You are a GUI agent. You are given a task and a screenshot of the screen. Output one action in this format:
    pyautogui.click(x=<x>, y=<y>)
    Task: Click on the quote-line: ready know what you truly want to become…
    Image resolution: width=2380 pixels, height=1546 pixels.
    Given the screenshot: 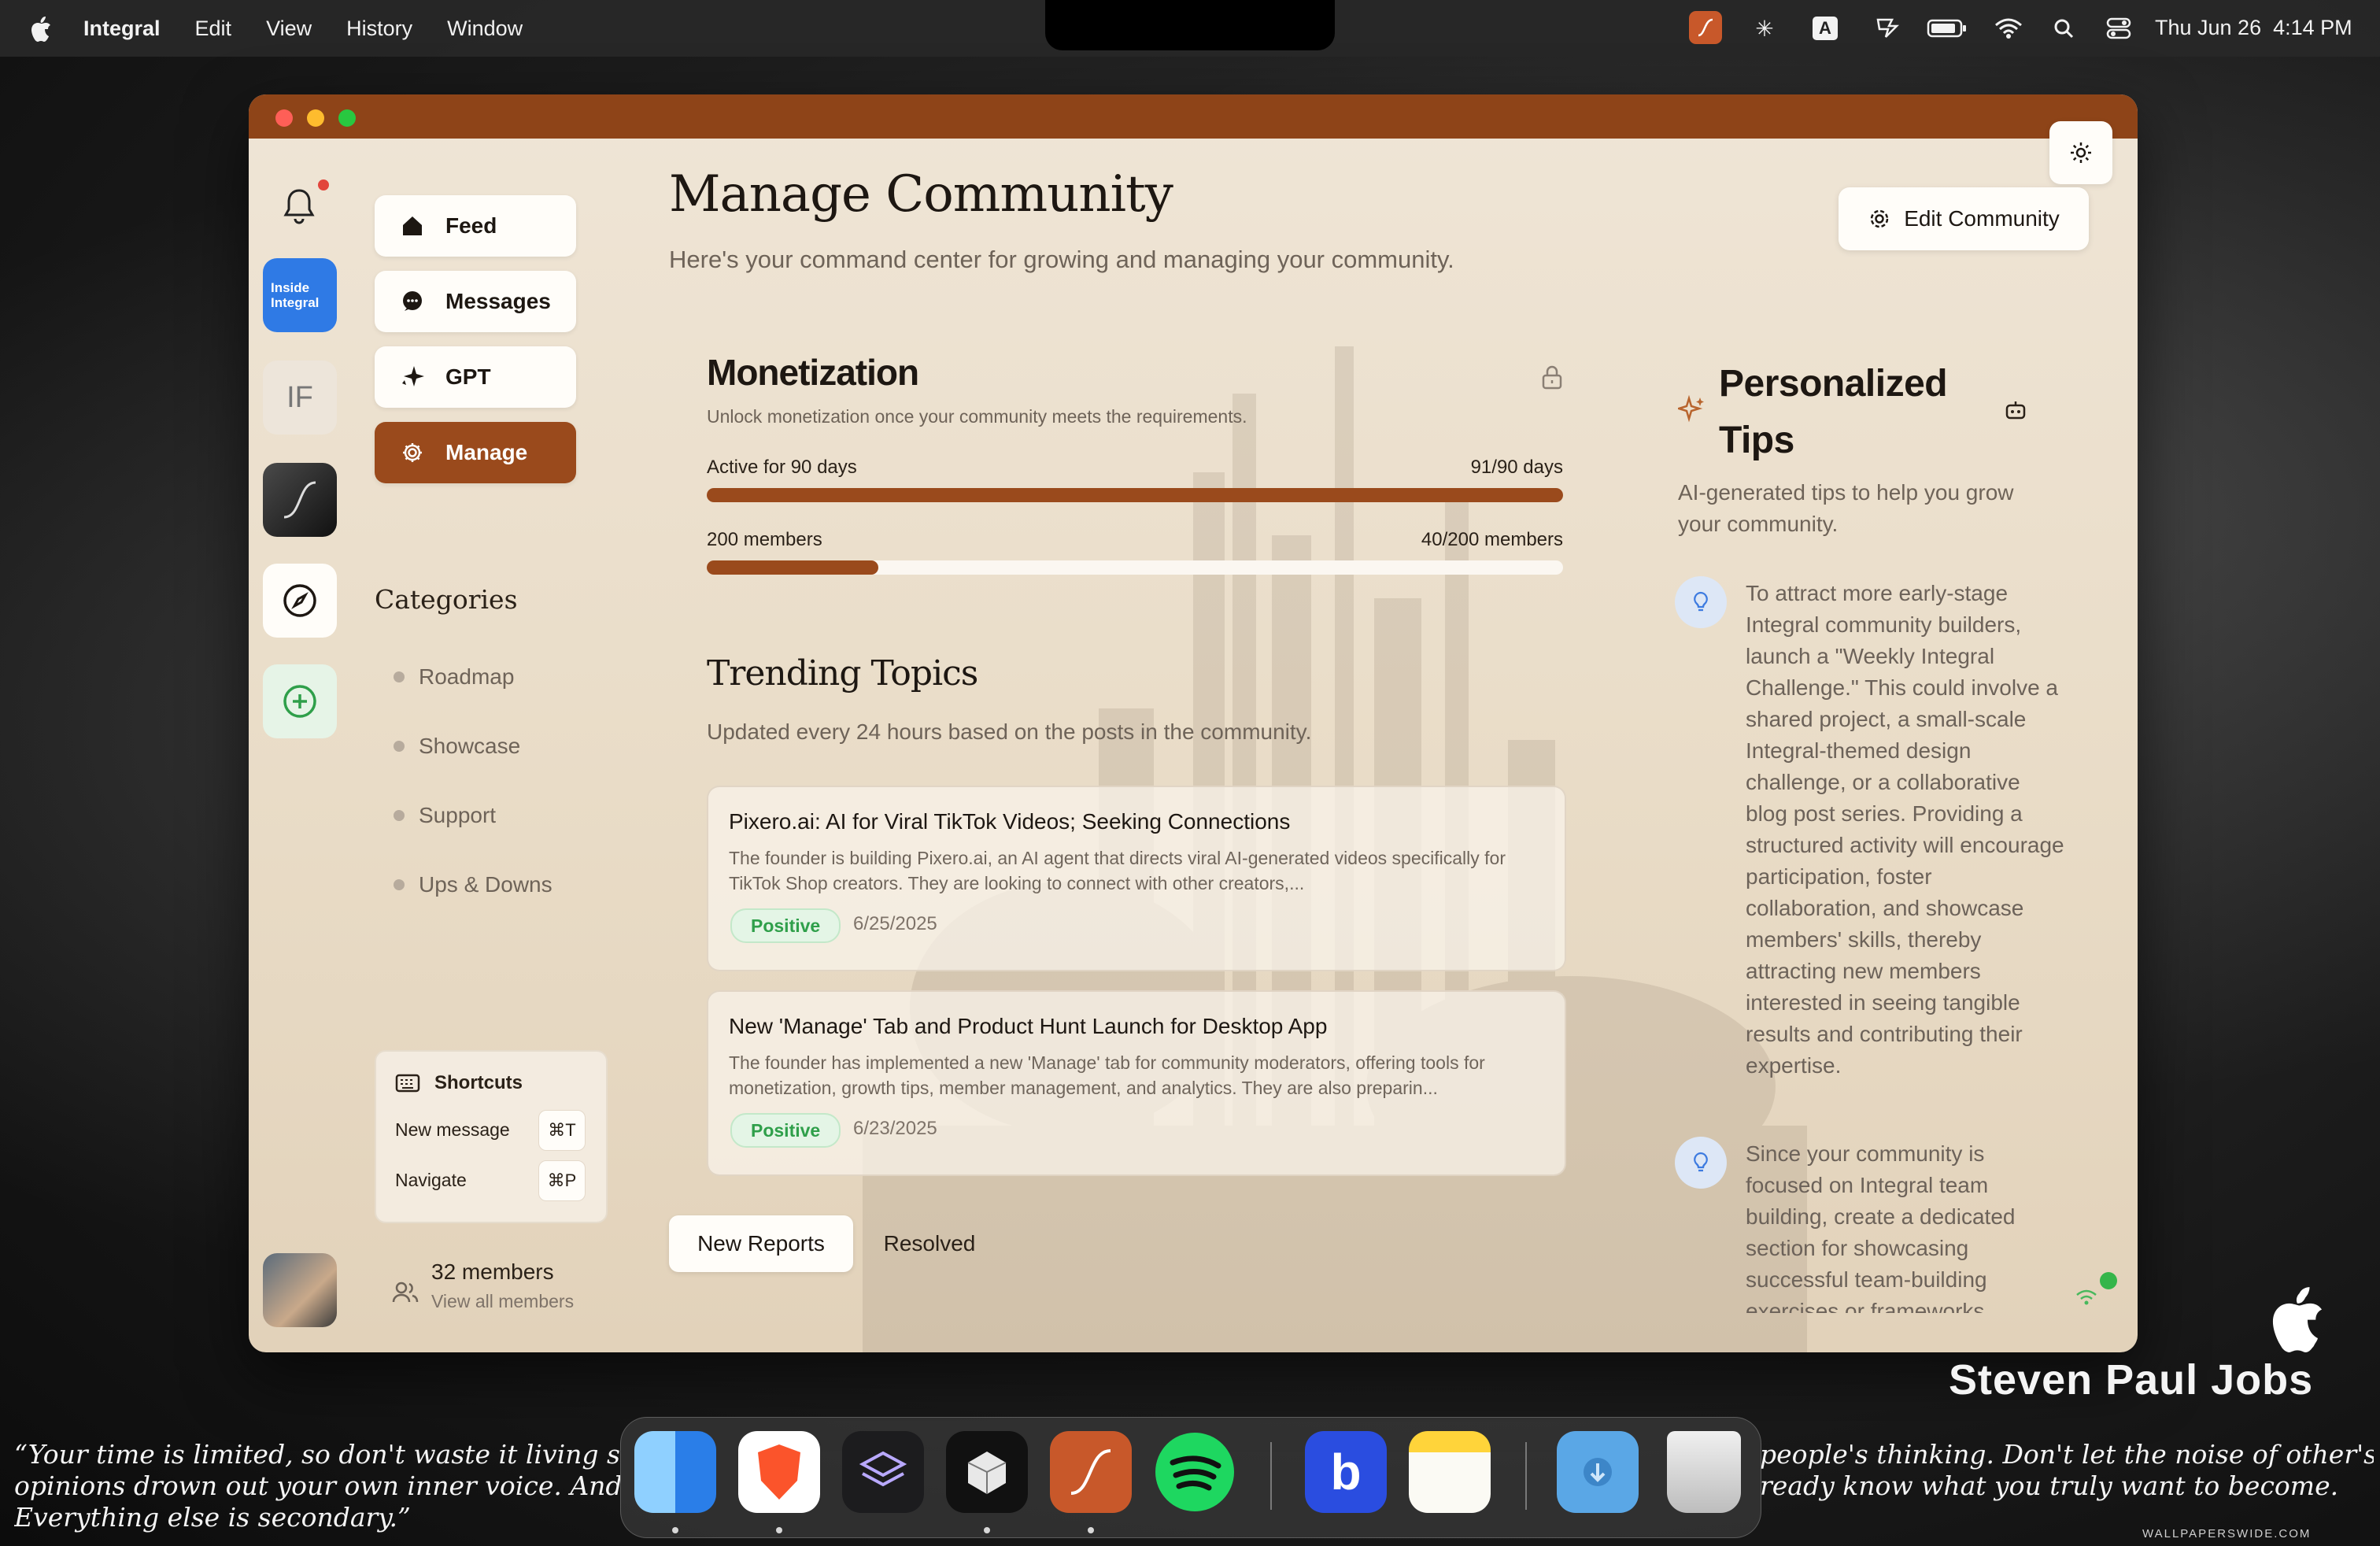 What is the action you would take?
    pyautogui.click(x=2049, y=1486)
    